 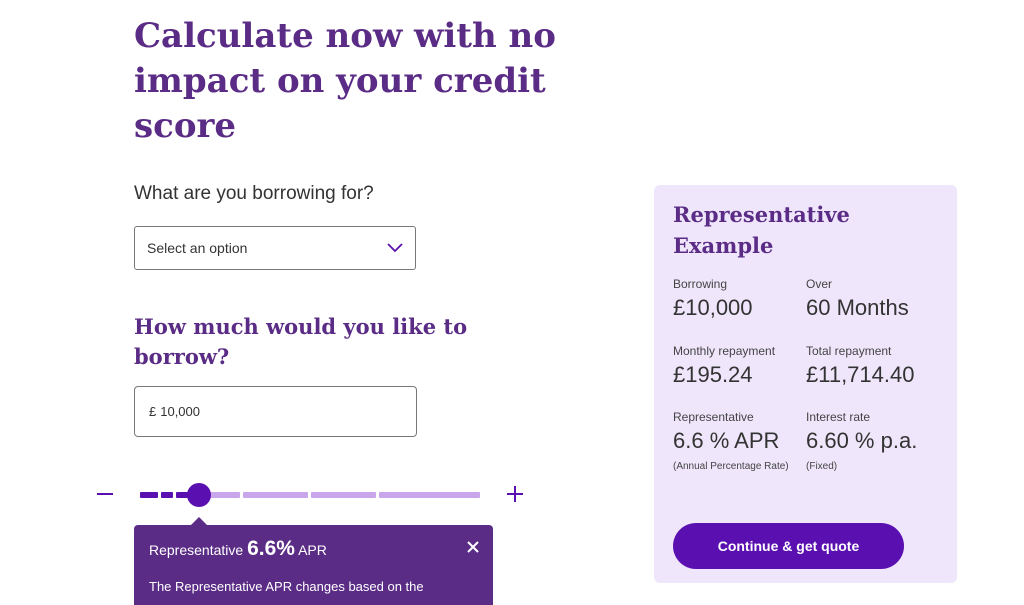 I want to click on amount-field: £, so click(x=275, y=411).